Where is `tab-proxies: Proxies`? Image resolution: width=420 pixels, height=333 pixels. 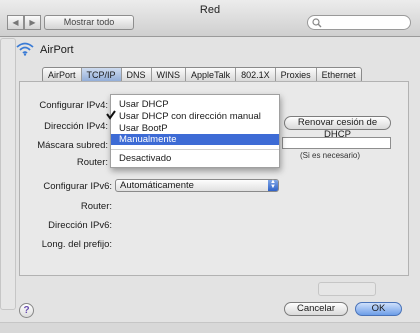
tab-proxies: Proxies is located at coordinates (296, 75).